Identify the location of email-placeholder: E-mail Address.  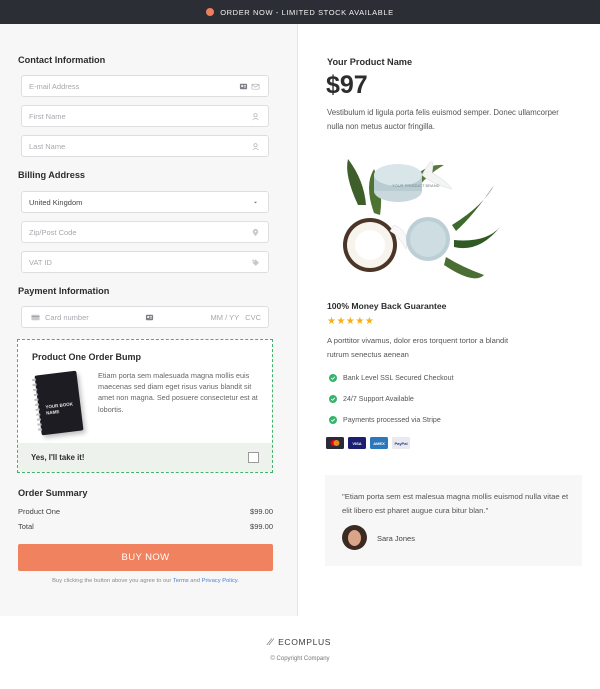
(54, 86).